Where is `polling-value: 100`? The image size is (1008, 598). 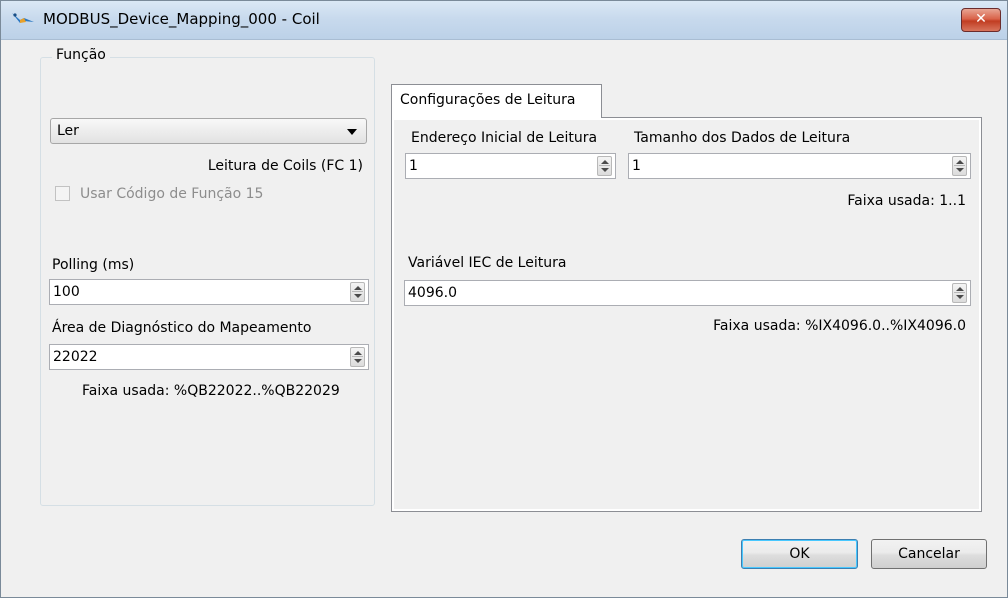
polling-value: 100 is located at coordinates (66, 292).